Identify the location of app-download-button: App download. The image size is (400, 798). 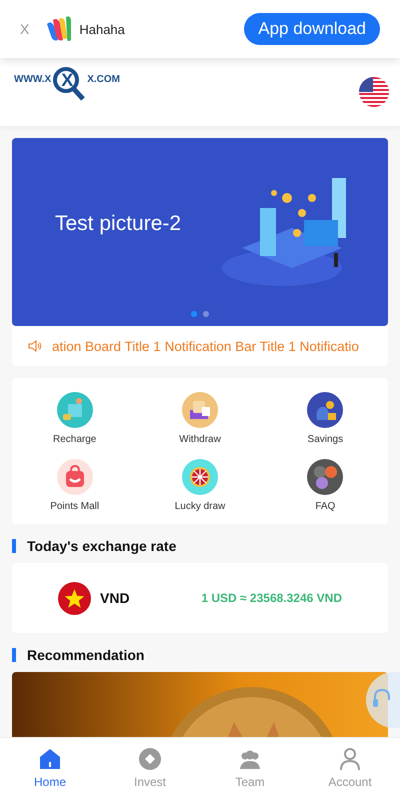
(312, 29).